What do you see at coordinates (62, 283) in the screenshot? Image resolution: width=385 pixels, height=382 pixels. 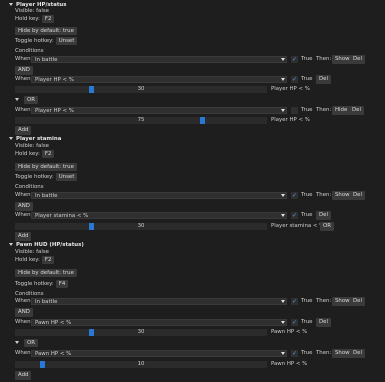 I see `toggle-hotkey-button: F4` at bounding box center [62, 283].